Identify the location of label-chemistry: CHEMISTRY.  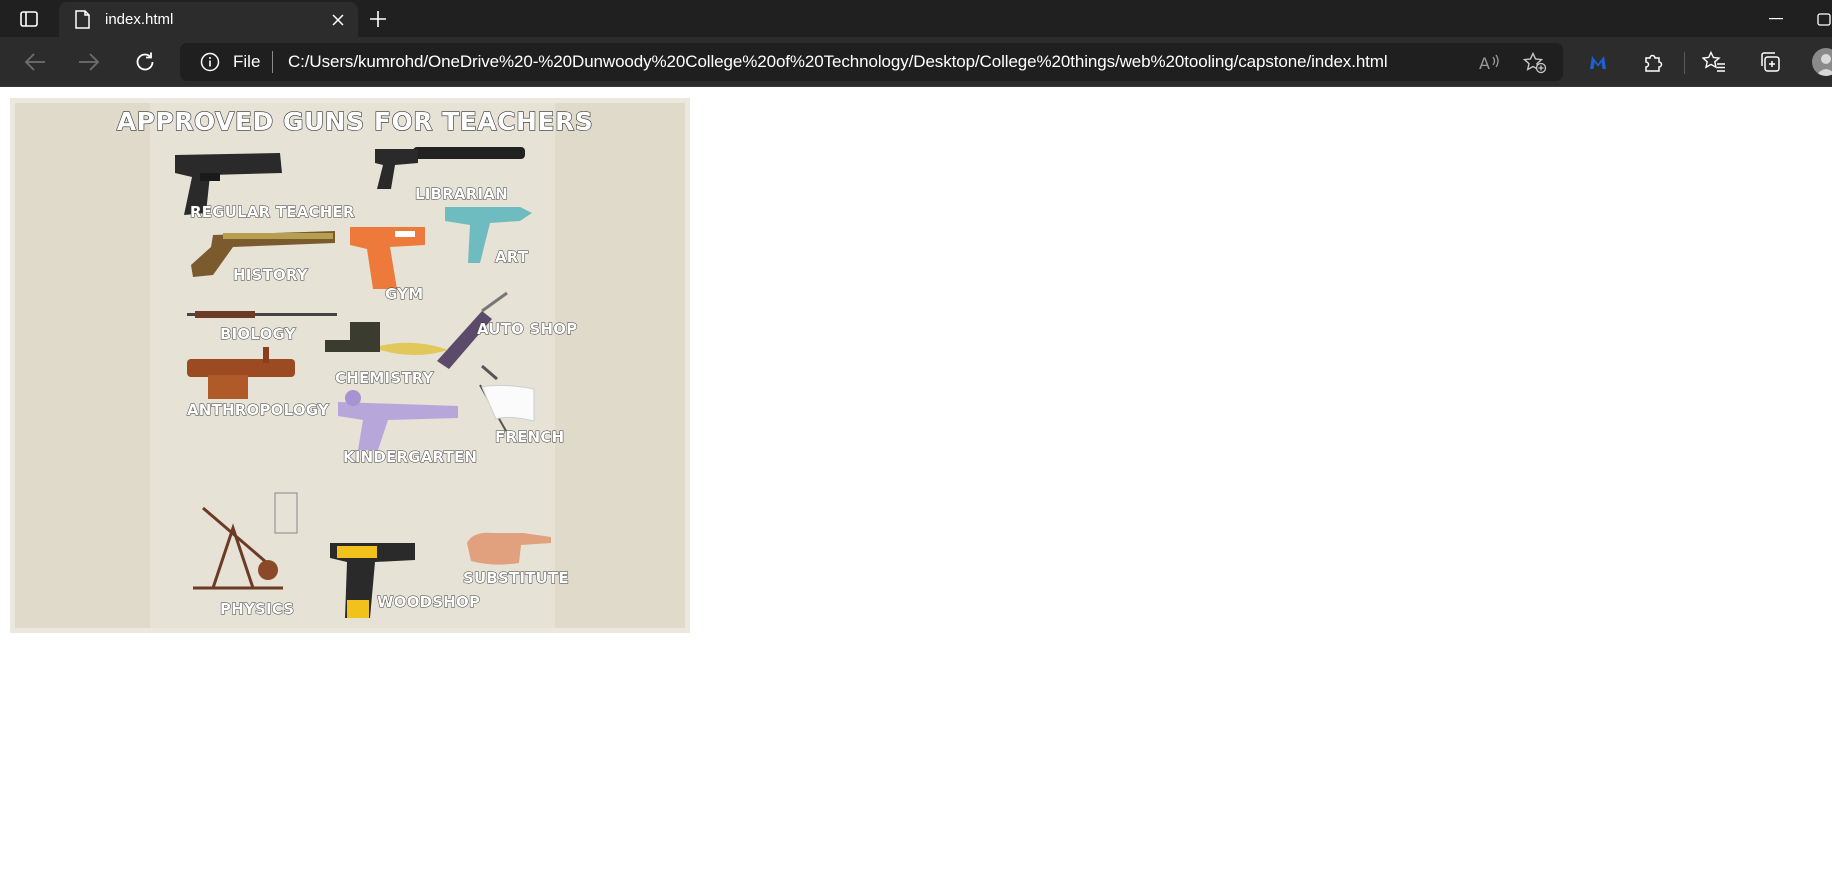
(385, 378).